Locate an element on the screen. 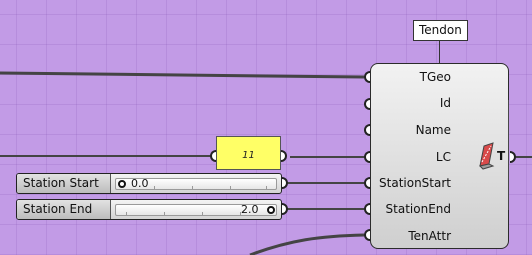  slider-station-end-knob is located at coordinates (271, 210).